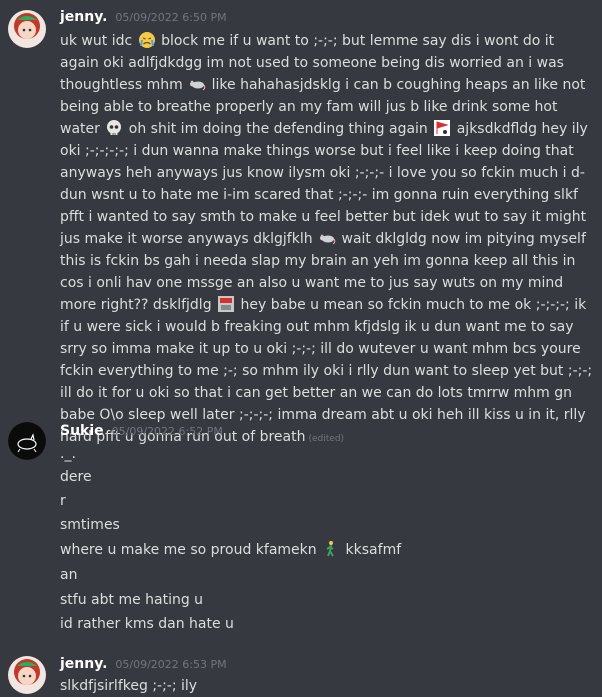 The width and height of the screenshot is (602, 697). I want to click on message-text: slkdfjsirlfkeg ;-;-; ily, so click(129, 686).